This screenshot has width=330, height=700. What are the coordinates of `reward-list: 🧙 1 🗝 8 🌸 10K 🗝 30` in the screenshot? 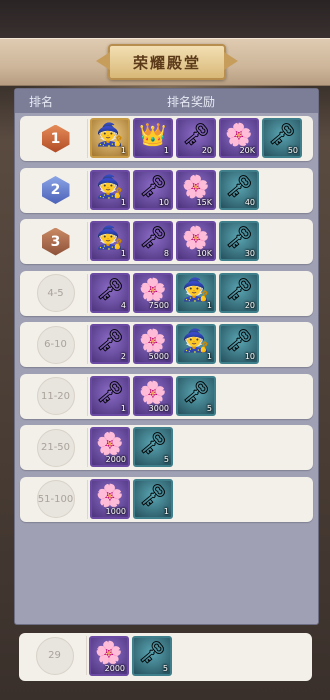 It's located at (174, 241).